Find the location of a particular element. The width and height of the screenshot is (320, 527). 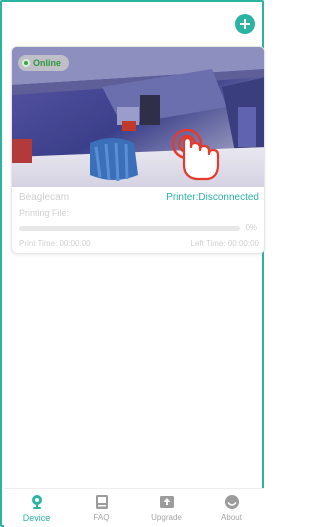

tab-upgrade: Upgrade is located at coordinates (166, 508).